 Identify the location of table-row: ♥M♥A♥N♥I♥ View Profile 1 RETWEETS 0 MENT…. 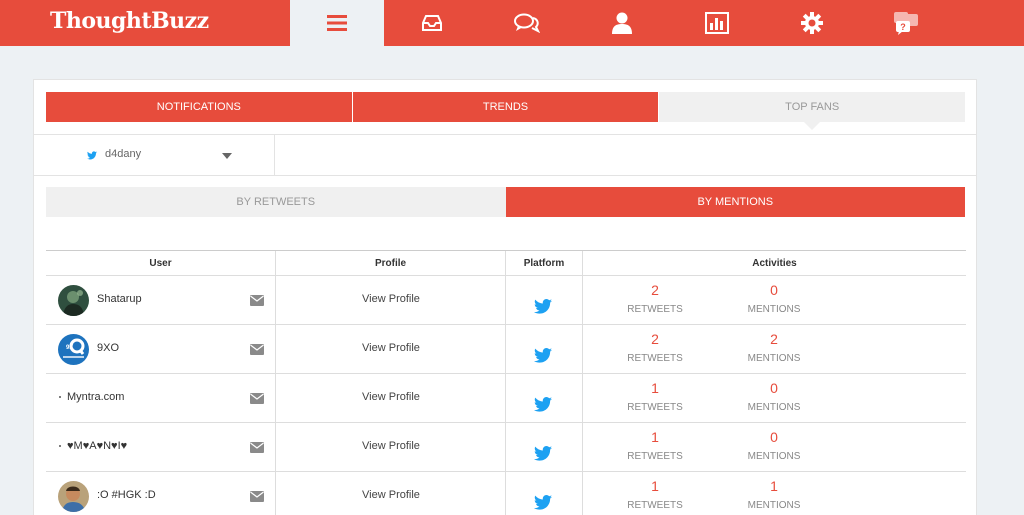
(506, 447).